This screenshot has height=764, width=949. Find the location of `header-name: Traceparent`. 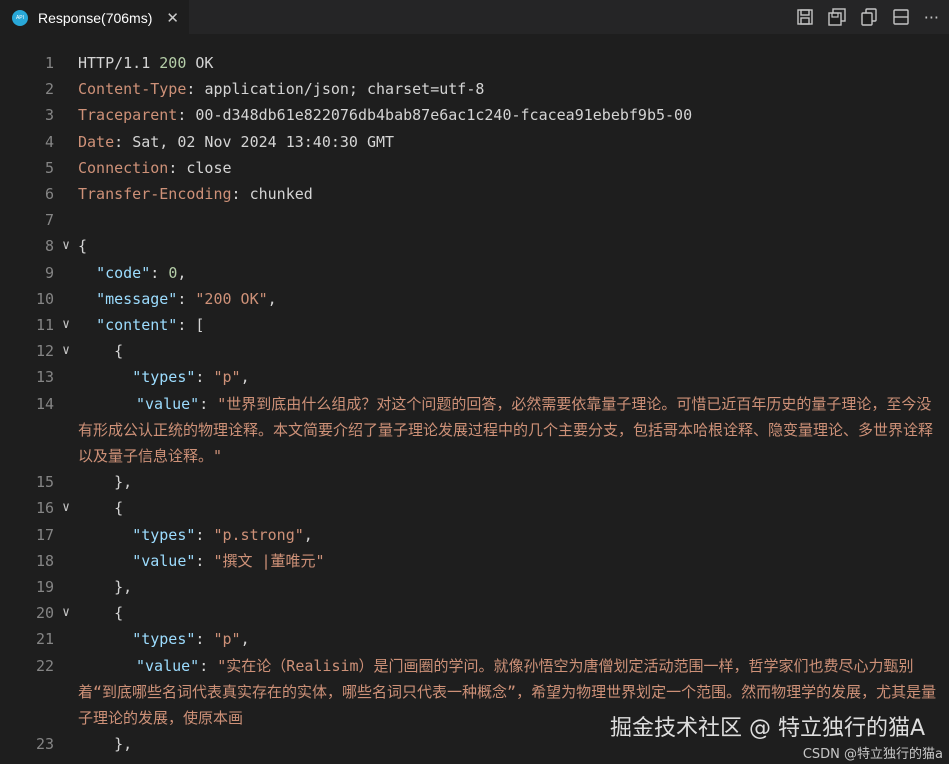

header-name: Traceparent is located at coordinates (128, 115).